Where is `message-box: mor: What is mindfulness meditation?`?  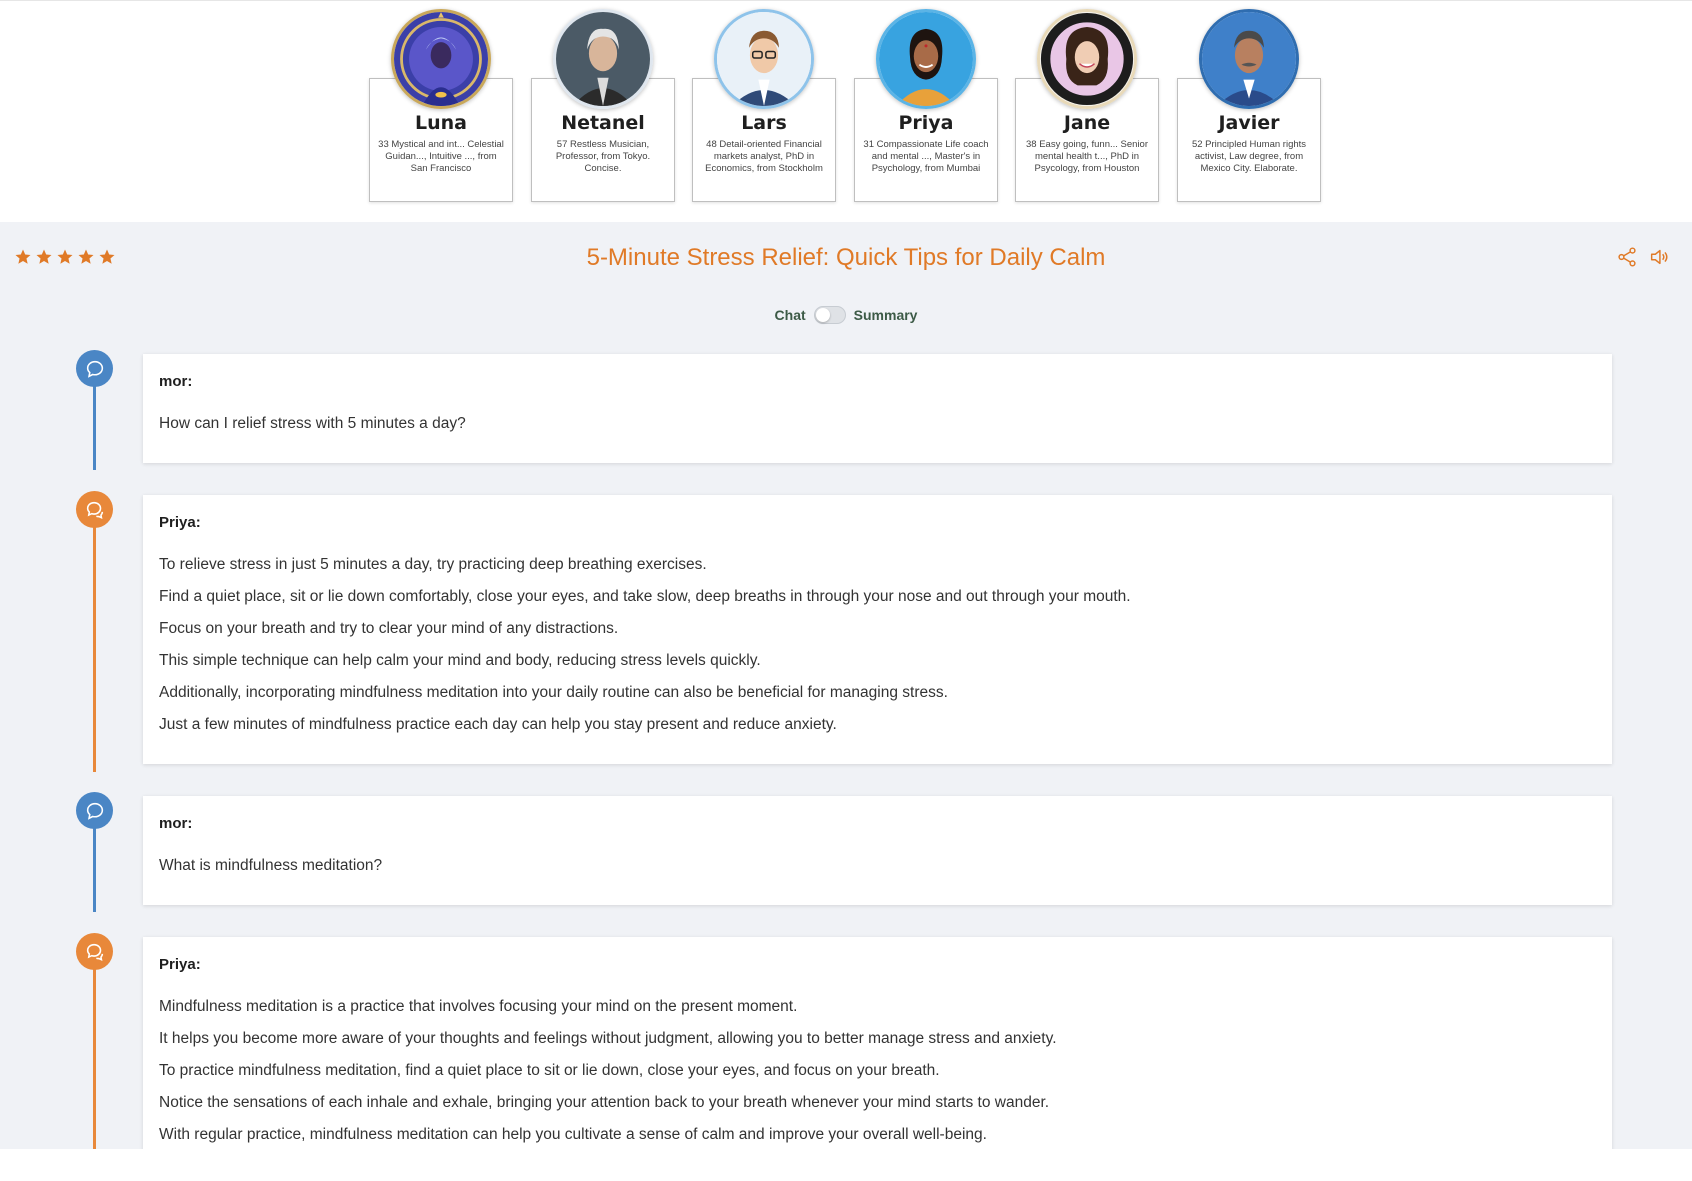 message-box: mor: What is mindfulness meditation? is located at coordinates (877, 850).